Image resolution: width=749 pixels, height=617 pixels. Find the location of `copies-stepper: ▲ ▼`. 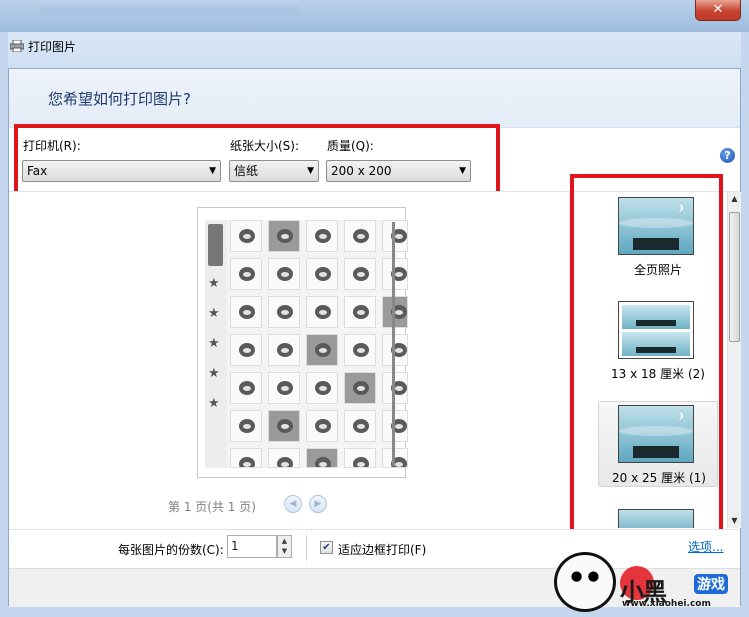

copies-stepper: ▲ ▼ is located at coordinates (284, 546).